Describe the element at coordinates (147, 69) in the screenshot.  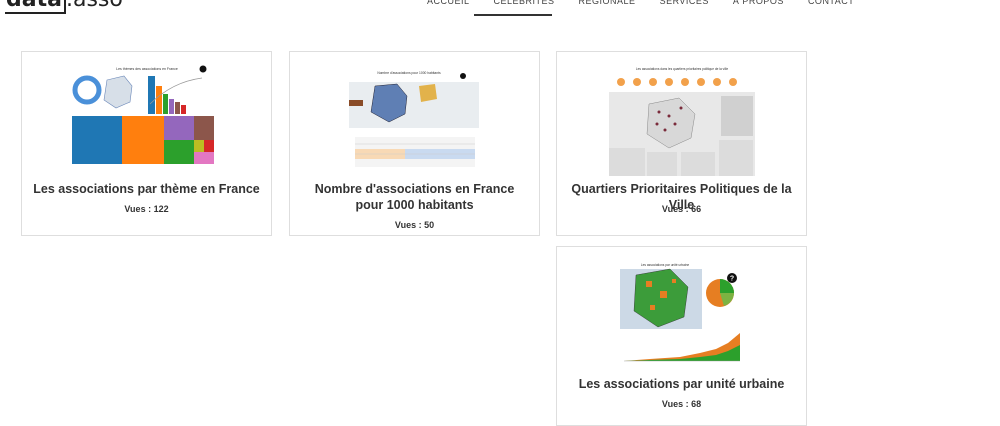
I see `thumb-title: Les thèmes des associations en France` at that location.